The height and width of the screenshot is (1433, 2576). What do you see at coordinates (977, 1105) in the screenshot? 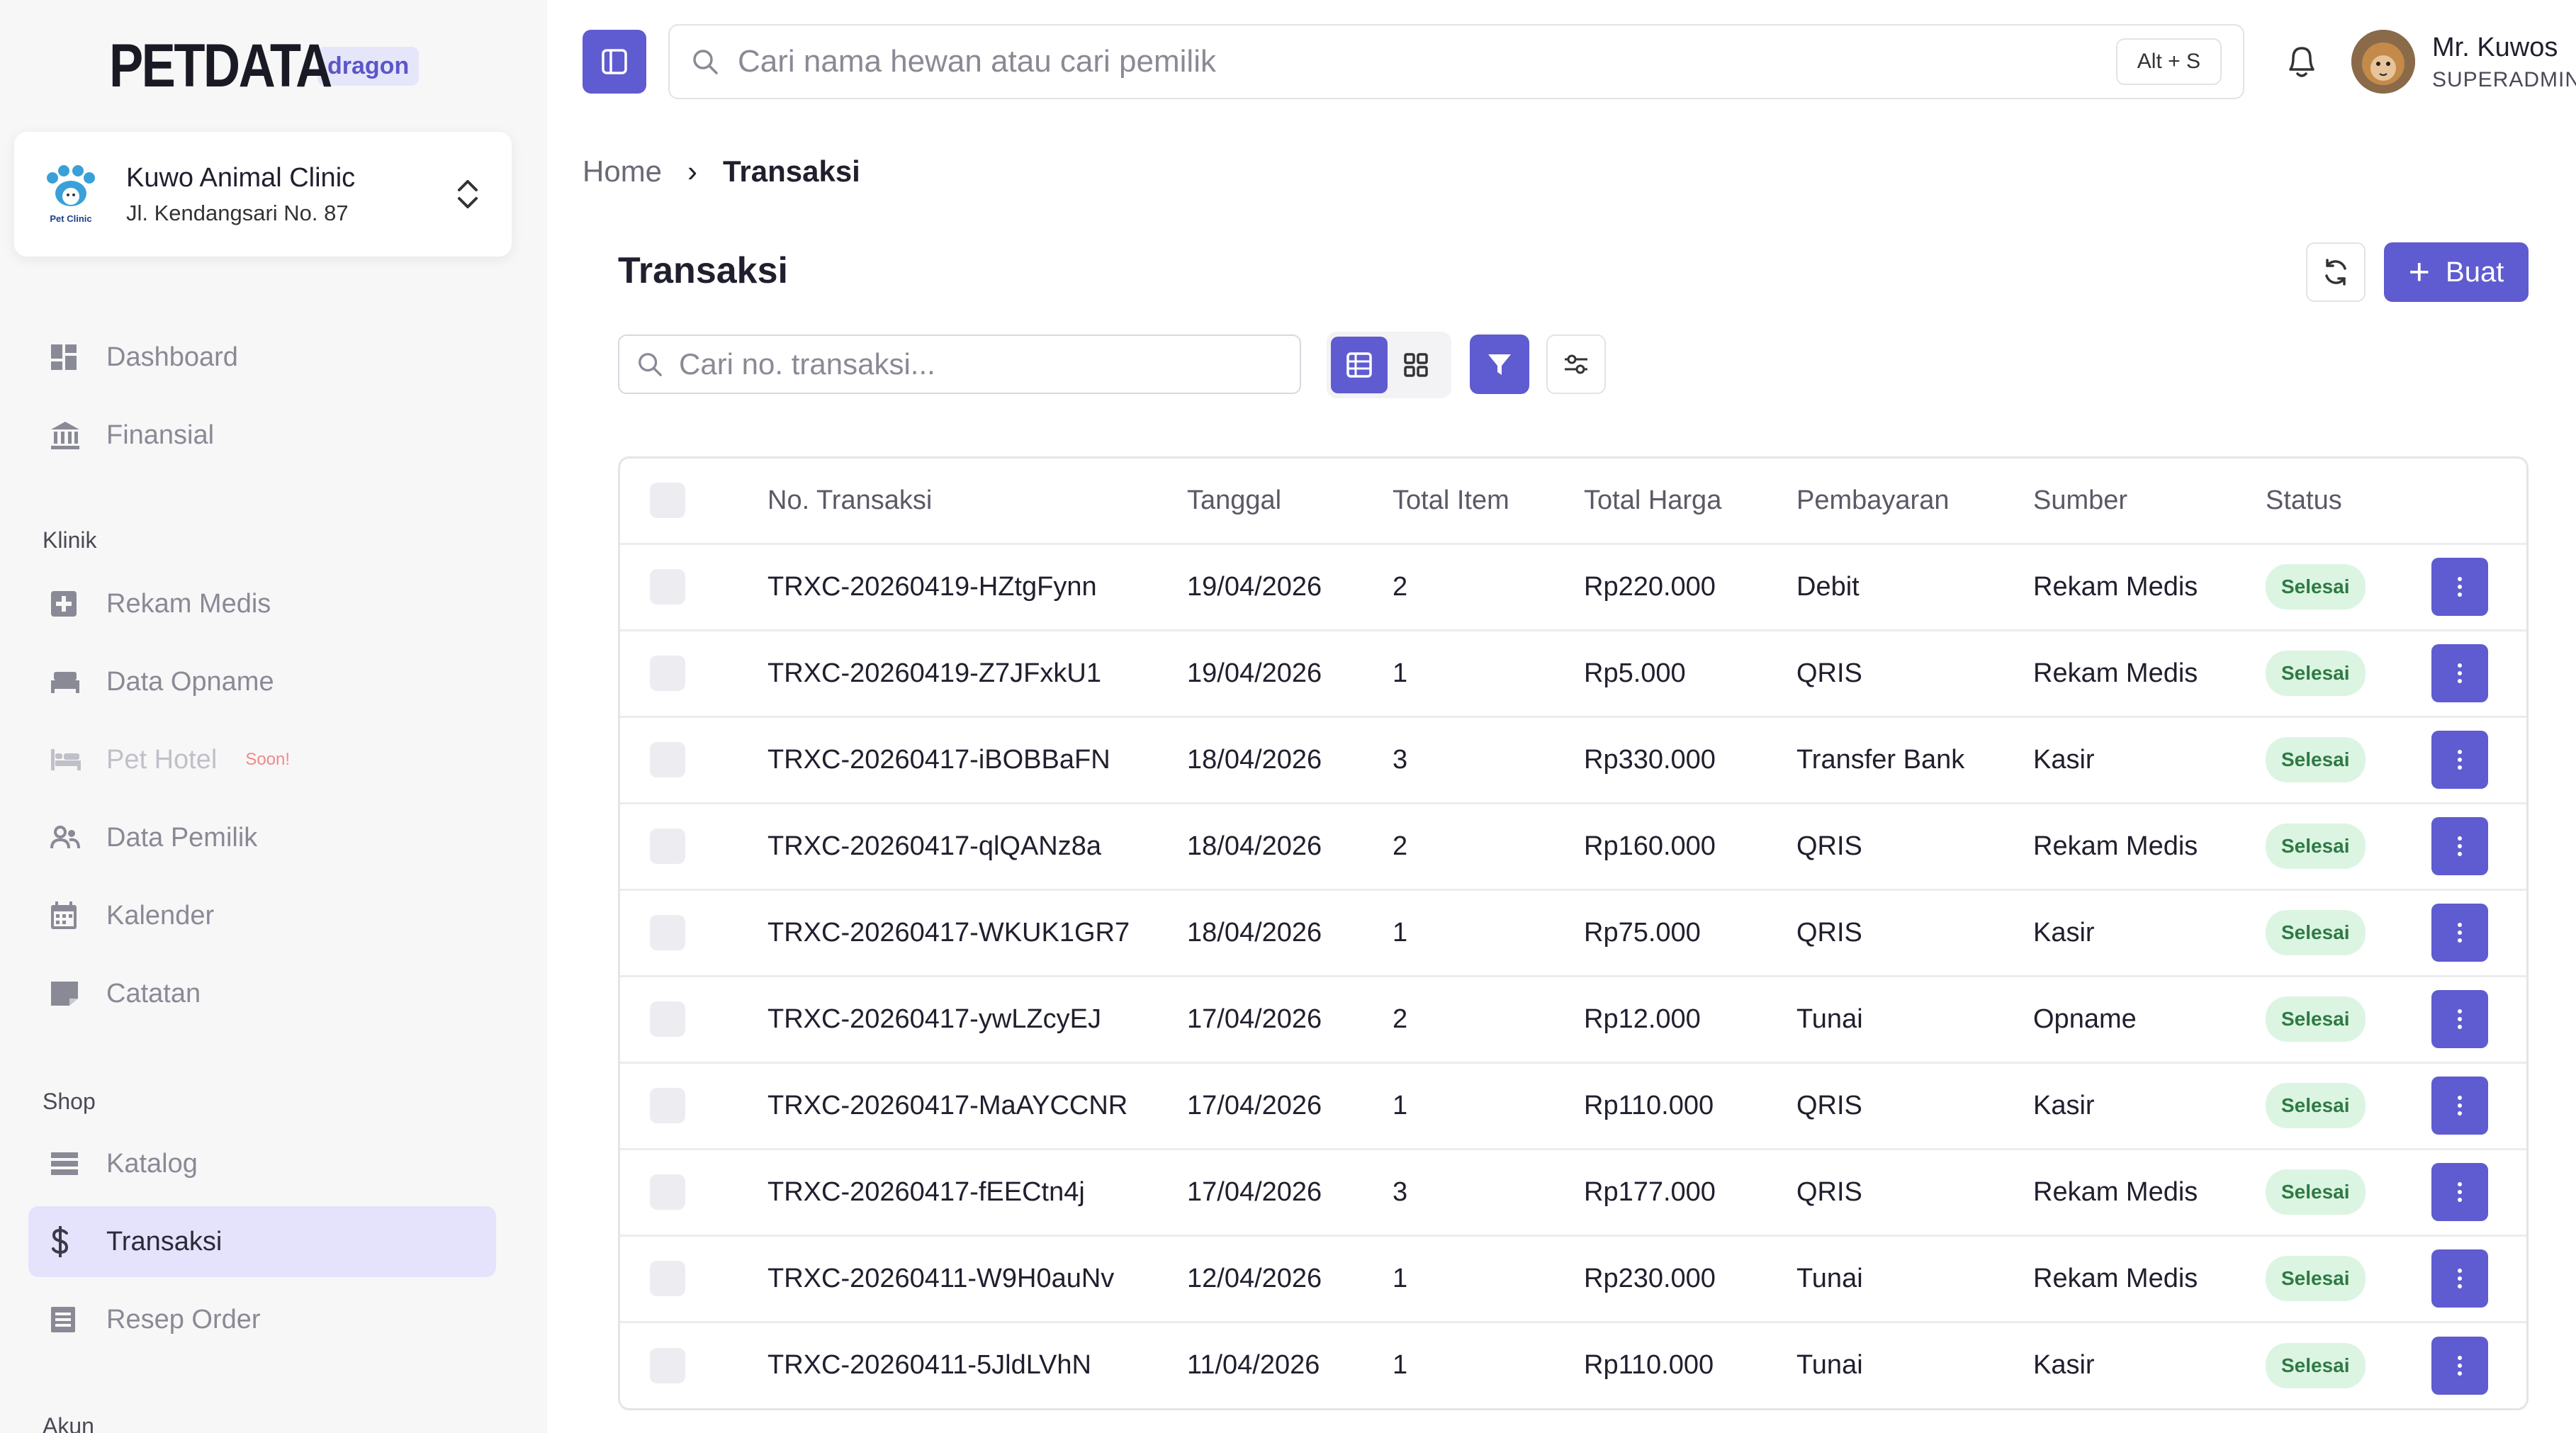
I see `transaction-number: TRXC-20260417-MaAYCCNR` at bounding box center [977, 1105].